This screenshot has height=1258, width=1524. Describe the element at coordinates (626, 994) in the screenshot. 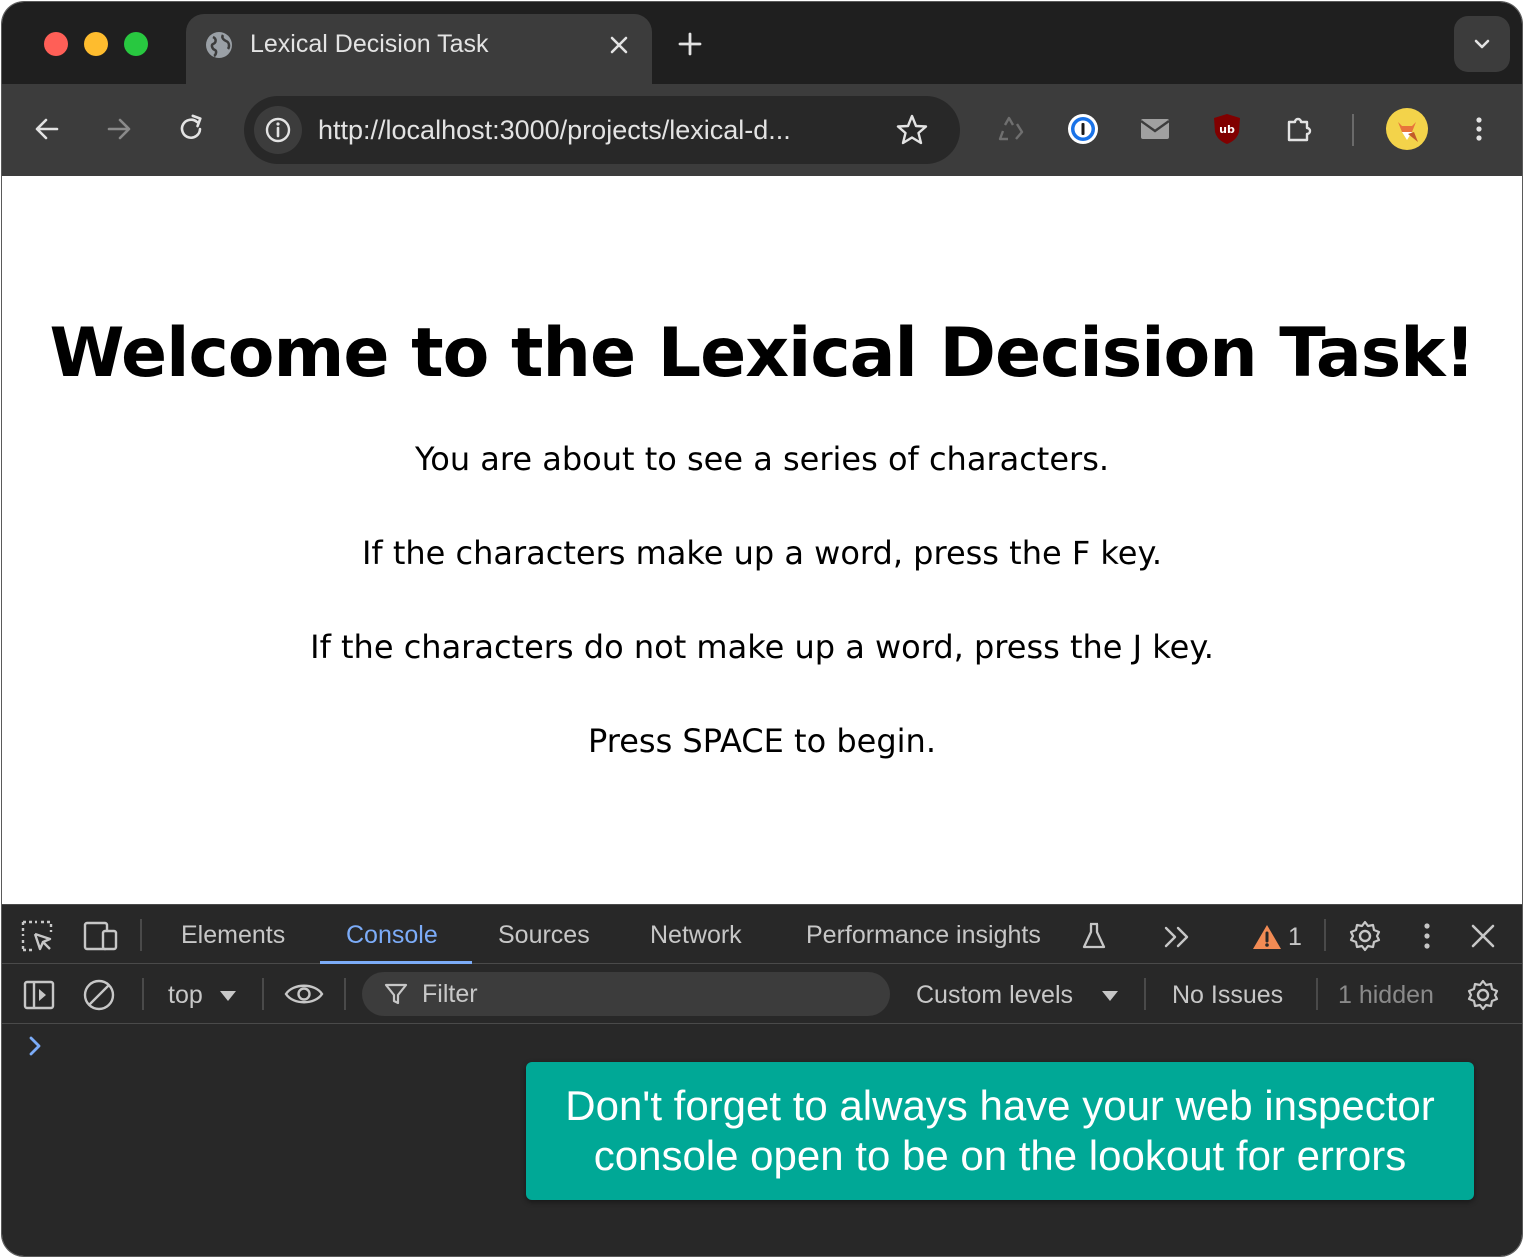

I see `console-filter-input: Filter` at that location.